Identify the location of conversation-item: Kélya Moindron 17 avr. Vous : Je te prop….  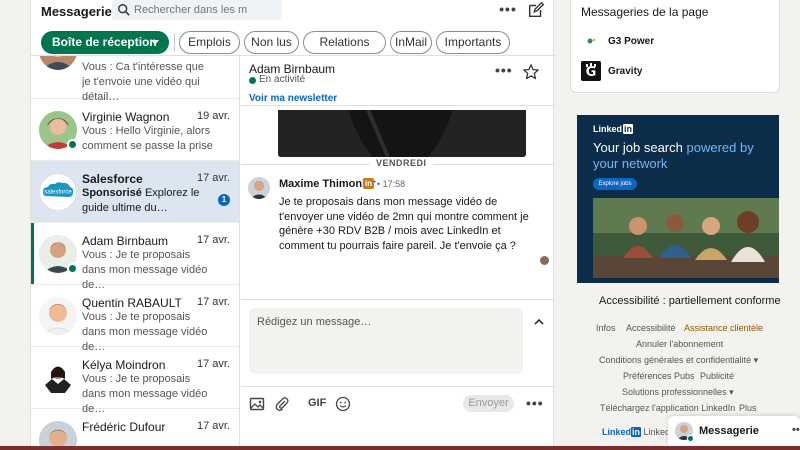
(135, 381).